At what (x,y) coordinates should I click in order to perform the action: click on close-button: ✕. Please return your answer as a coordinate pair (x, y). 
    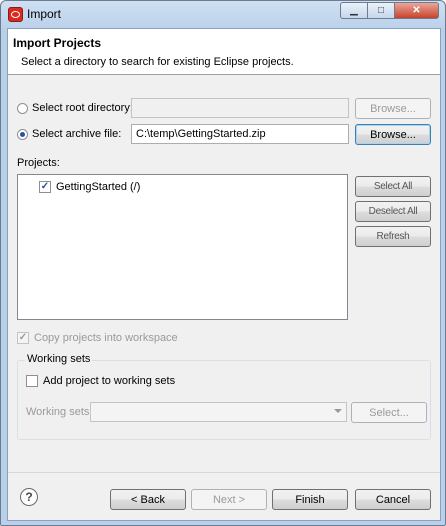
    Looking at the image, I should click on (416, 10).